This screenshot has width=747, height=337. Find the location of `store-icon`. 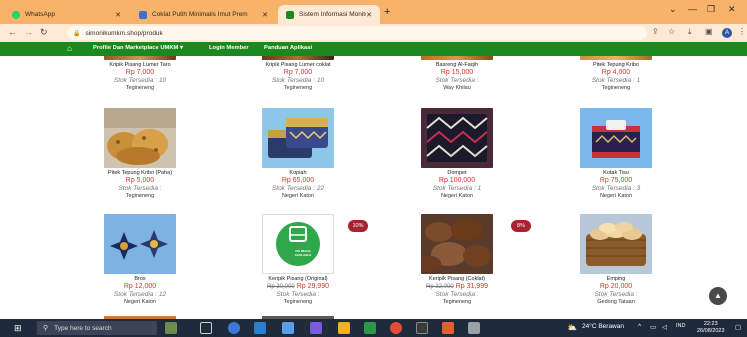

store-icon is located at coordinates (260, 328).